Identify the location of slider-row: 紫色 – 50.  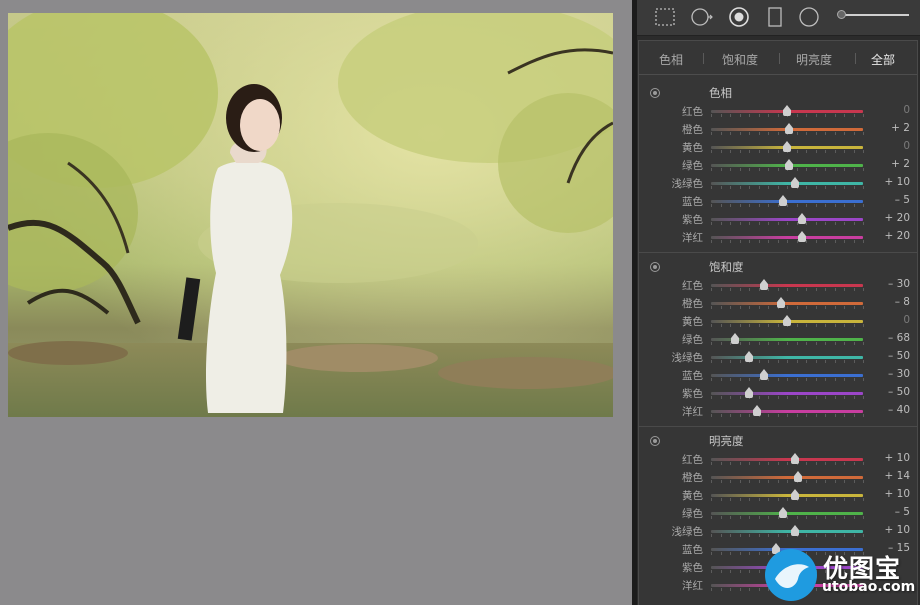
(778, 393).